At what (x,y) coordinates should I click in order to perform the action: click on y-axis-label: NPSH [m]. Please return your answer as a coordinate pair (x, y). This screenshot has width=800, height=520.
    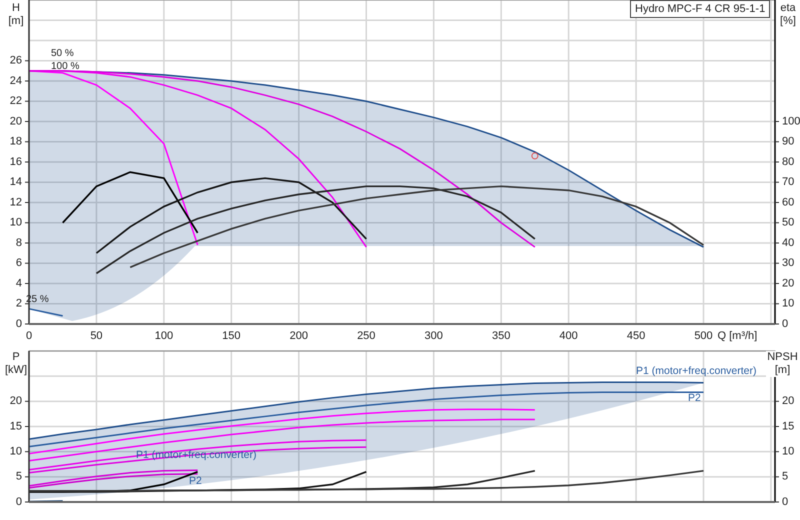
    Looking at the image, I should click on (782, 364).